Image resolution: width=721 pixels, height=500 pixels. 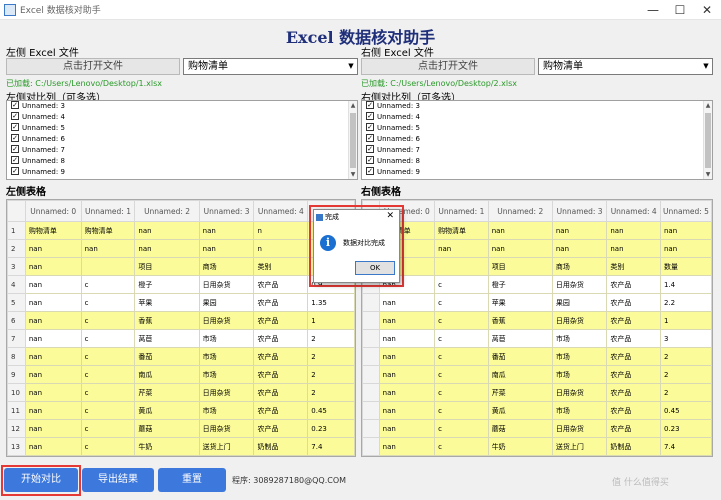 What do you see at coordinates (353, 174) in the screenshot?
I see `scroll-down-icon: ▼` at bounding box center [353, 174].